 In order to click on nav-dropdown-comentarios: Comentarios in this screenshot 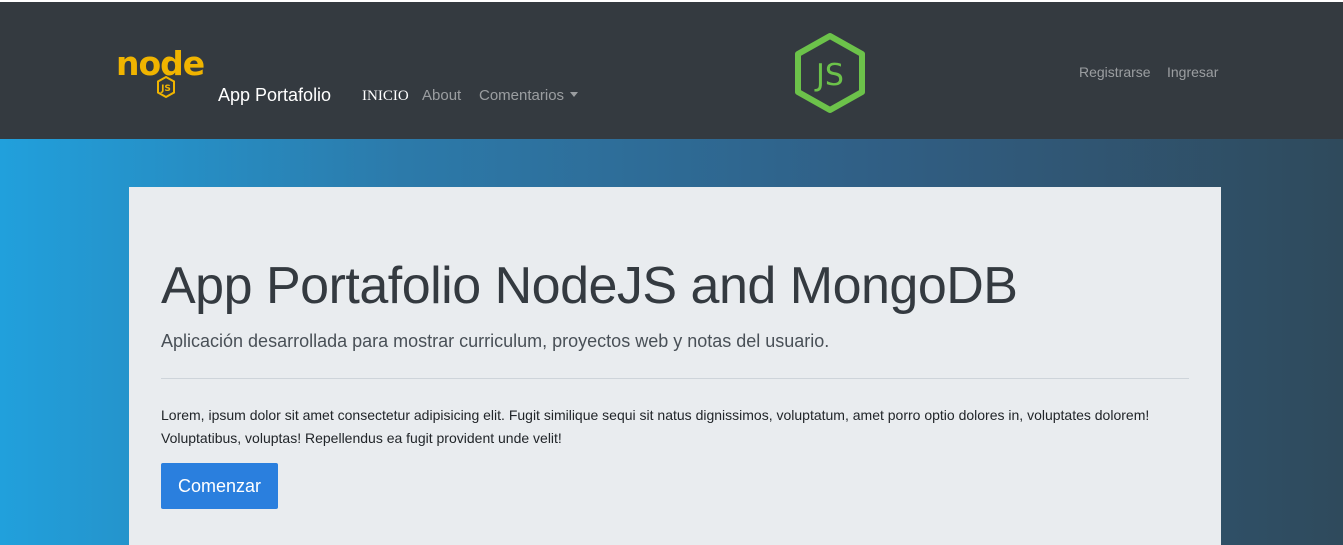, I will do `click(529, 96)`.